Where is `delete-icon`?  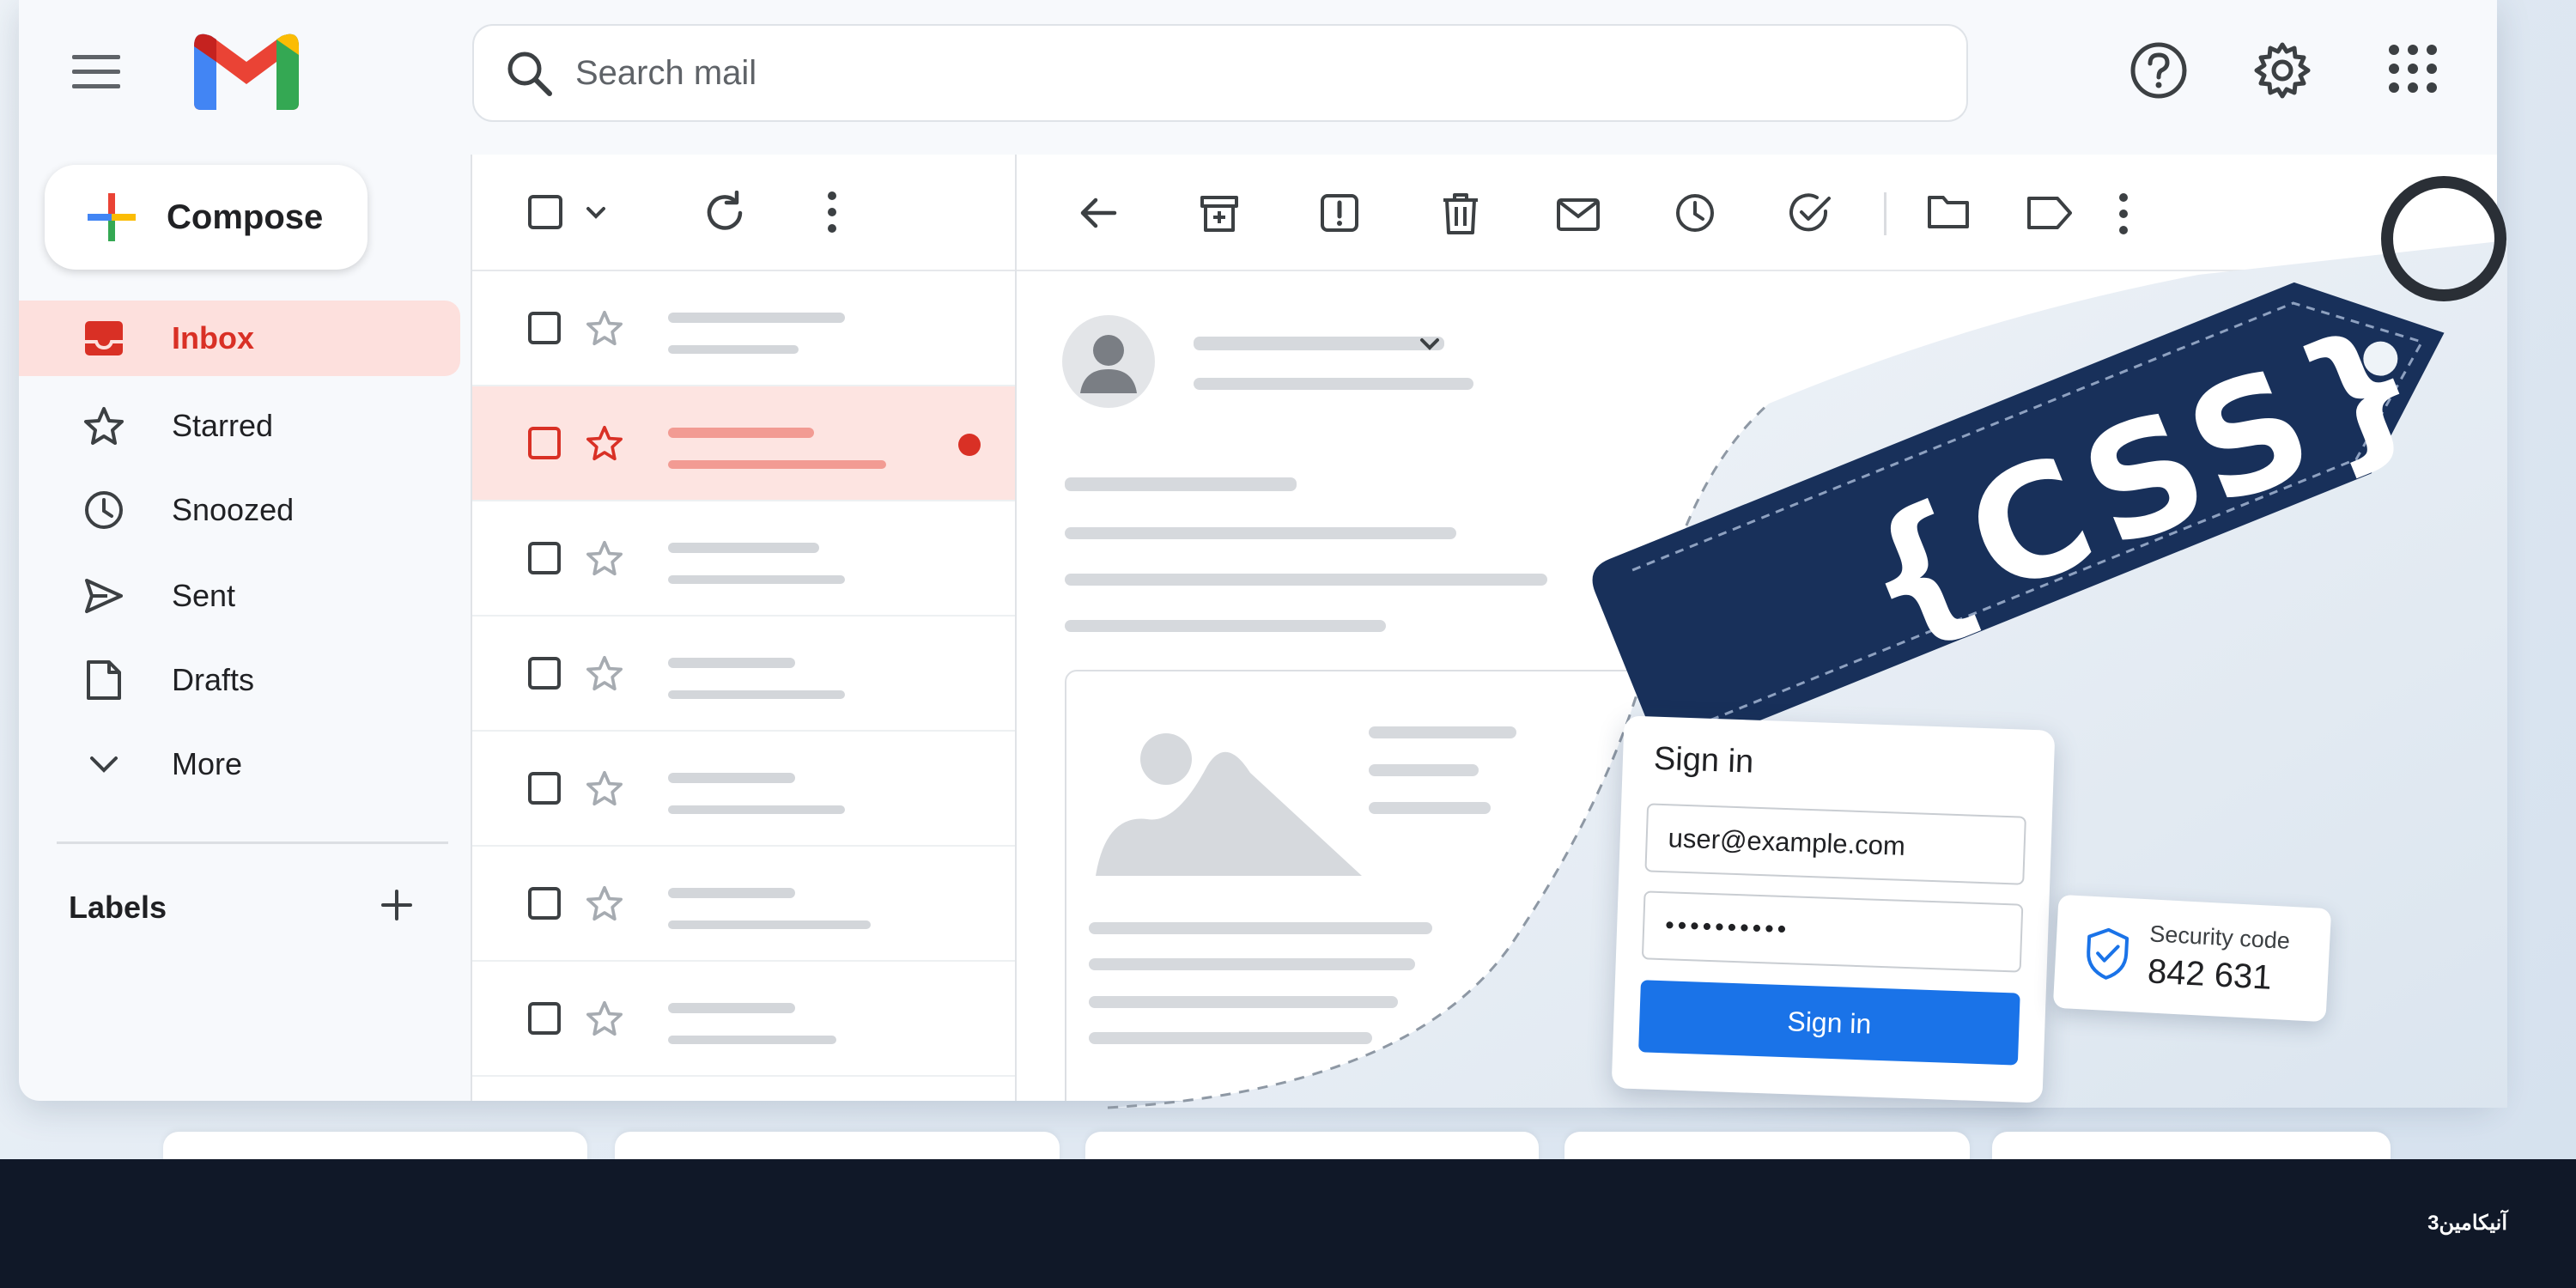 delete-icon is located at coordinates (1460, 213).